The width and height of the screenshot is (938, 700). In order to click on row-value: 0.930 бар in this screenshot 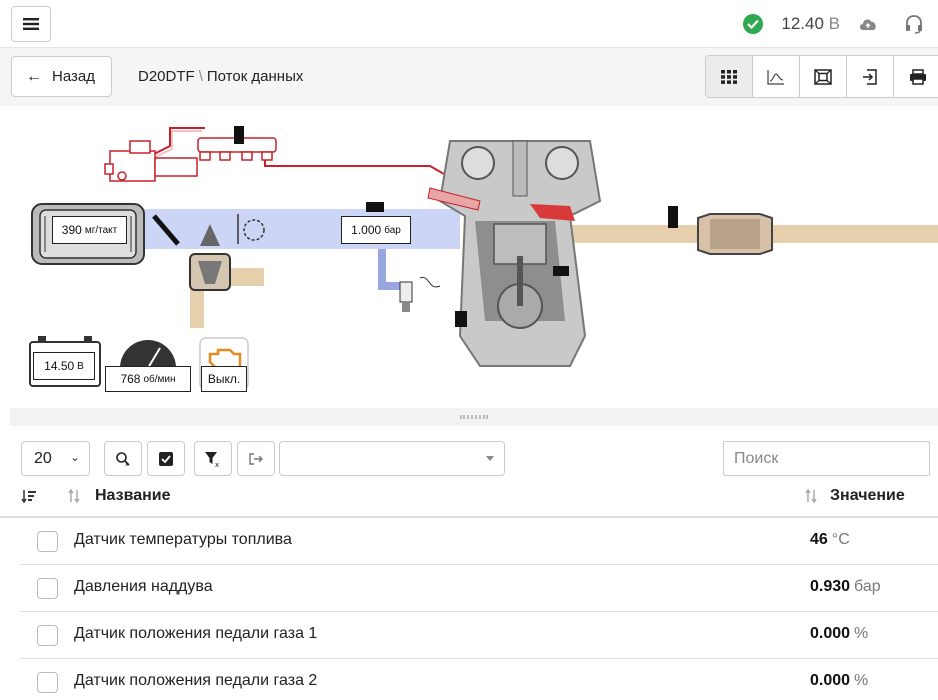, I will do `click(845, 587)`.